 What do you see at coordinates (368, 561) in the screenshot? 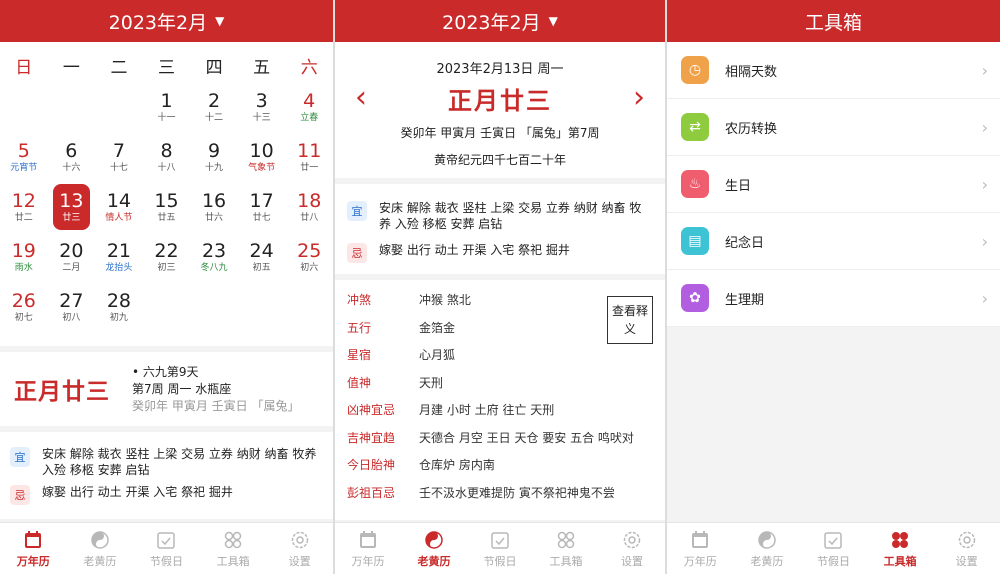
I see `tab-label: 万年历` at bounding box center [368, 561].